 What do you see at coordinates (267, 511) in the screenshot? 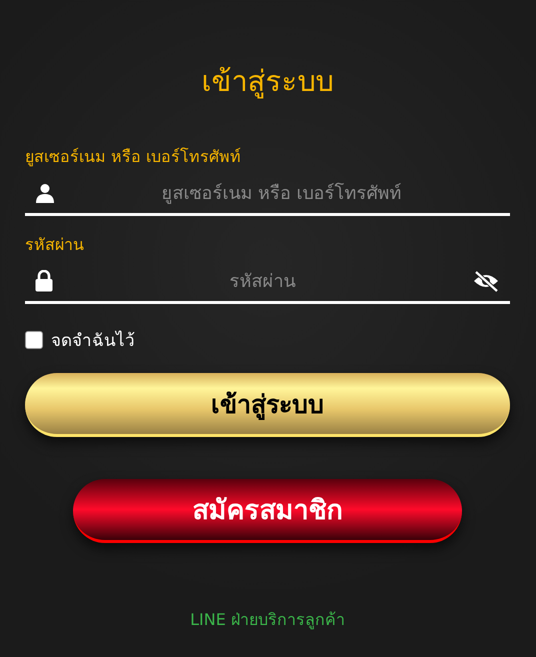
I see `register-button: สมัครสมาชิก` at bounding box center [267, 511].